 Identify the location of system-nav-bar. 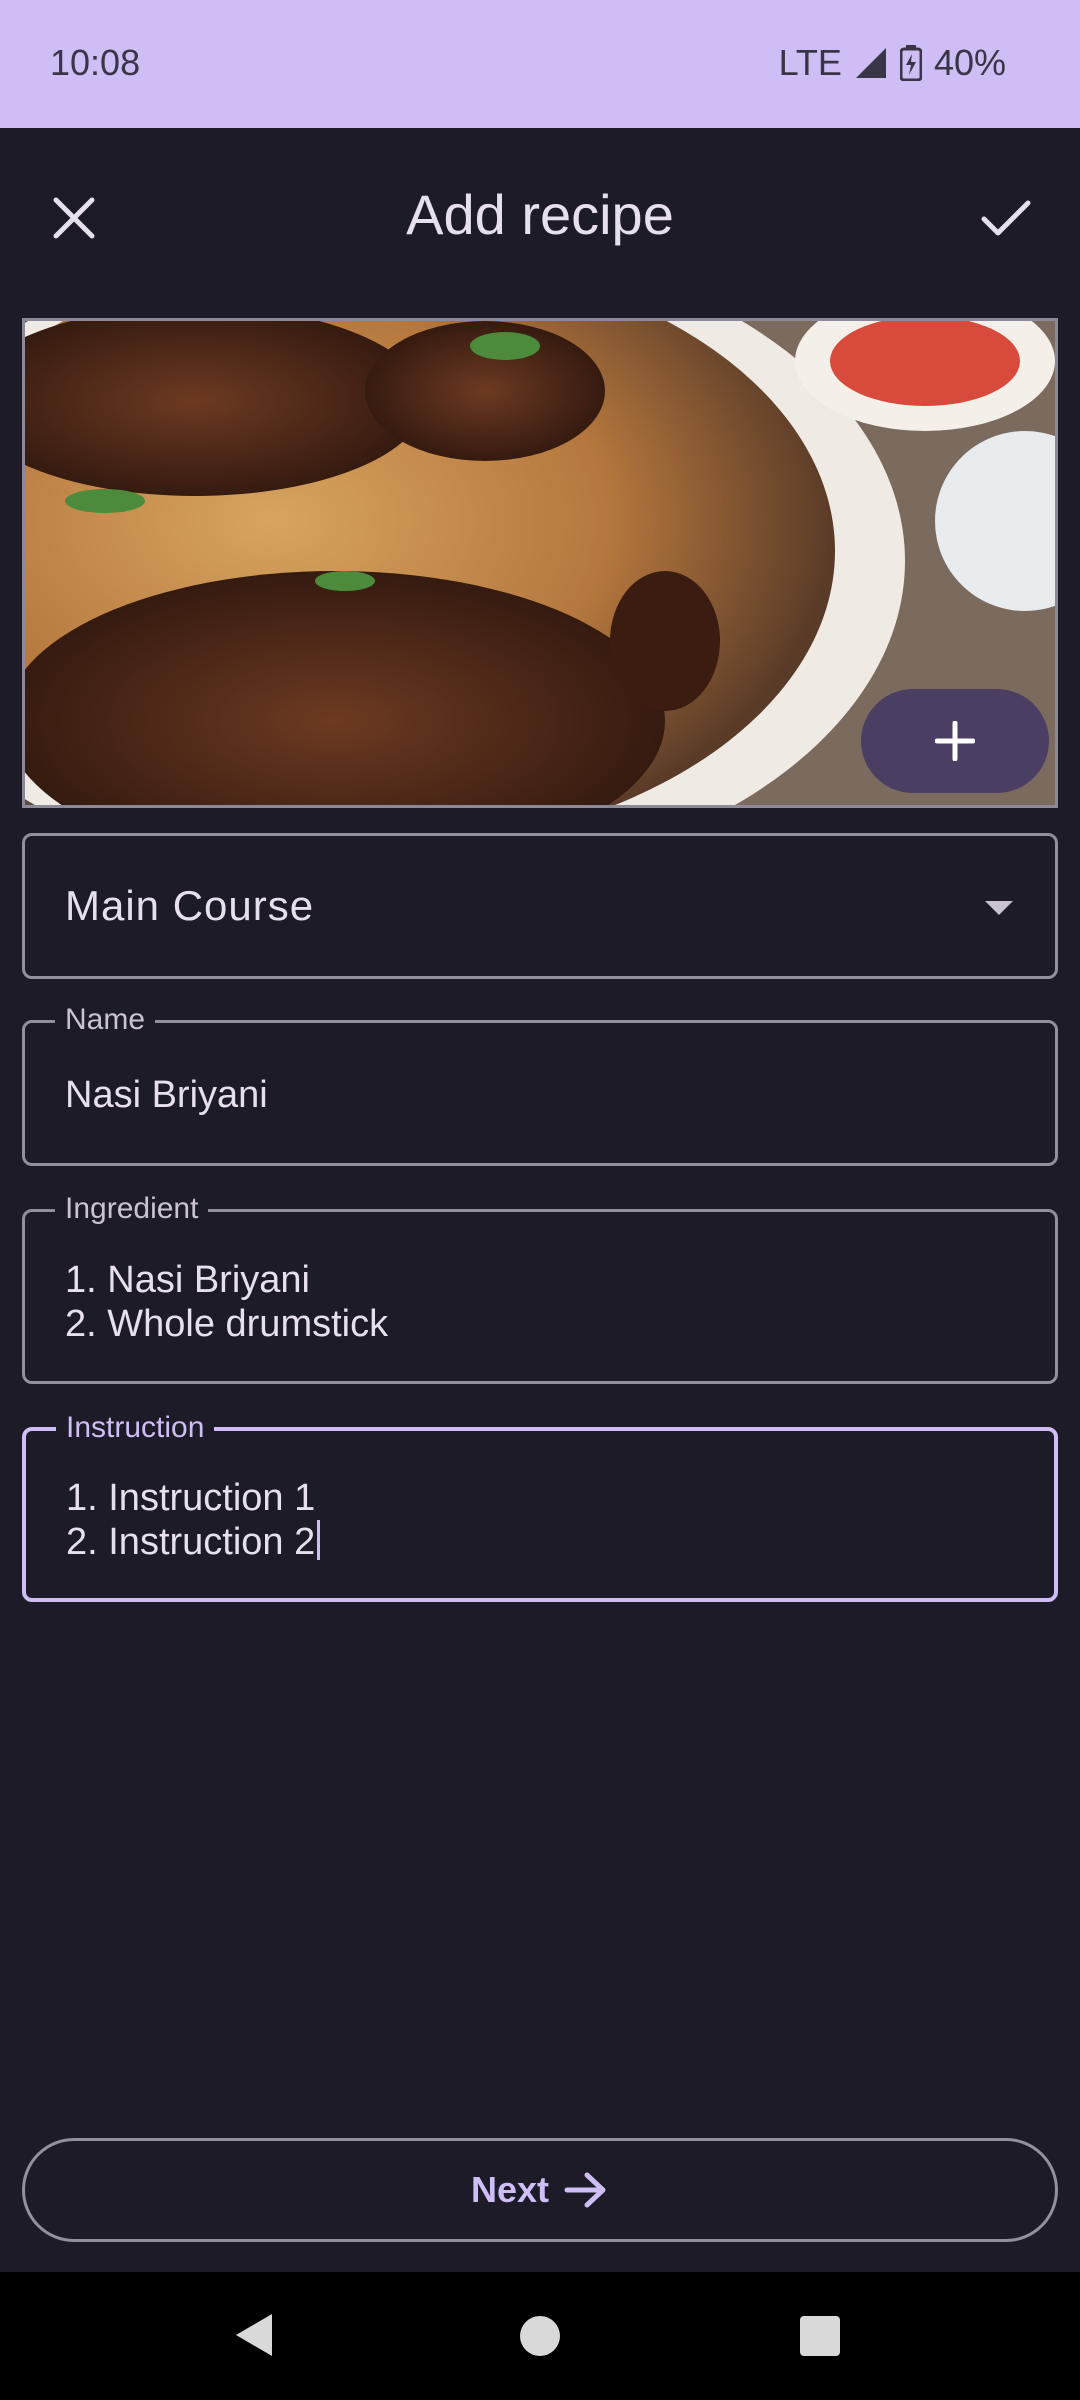
(540, 2336).